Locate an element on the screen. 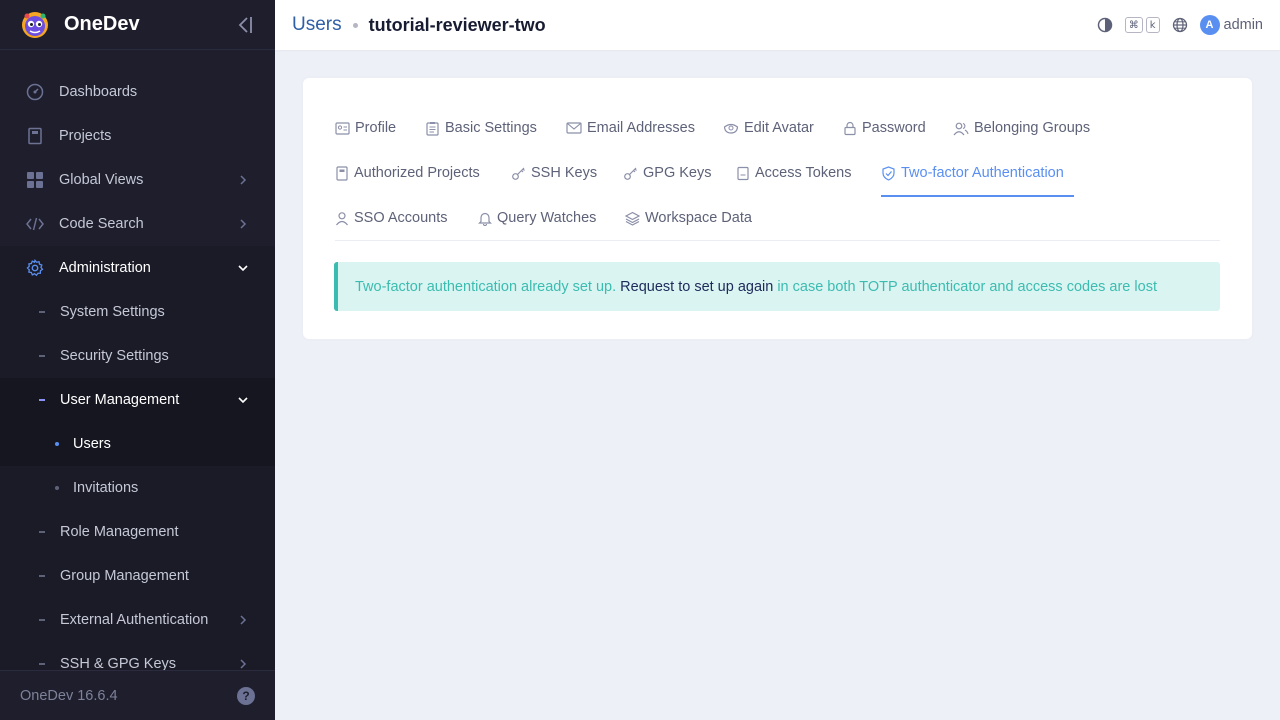 Image resolution: width=1280 pixels, height=720 pixels. sidebar-item-external-authentication: External Authentication is located at coordinates (137, 620).